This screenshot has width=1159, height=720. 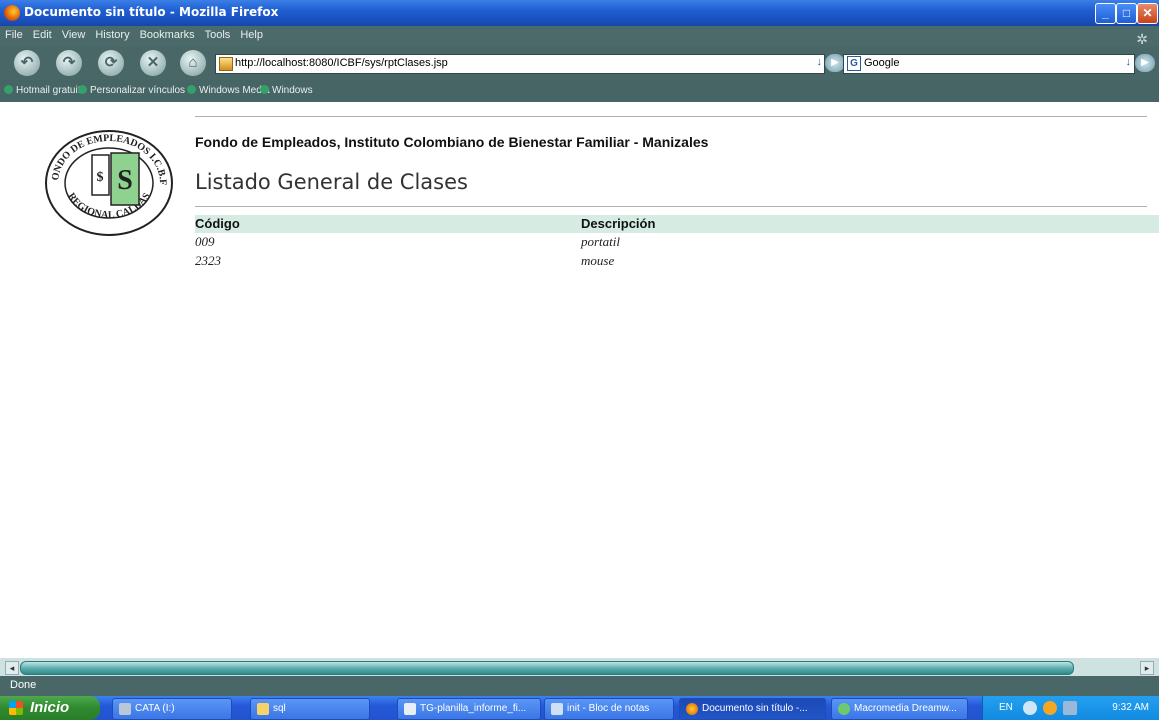 What do you see at coordinates (111, 63) in the screenshot?
I see `reload-button: ⟳` at bounding box center [111, 63].